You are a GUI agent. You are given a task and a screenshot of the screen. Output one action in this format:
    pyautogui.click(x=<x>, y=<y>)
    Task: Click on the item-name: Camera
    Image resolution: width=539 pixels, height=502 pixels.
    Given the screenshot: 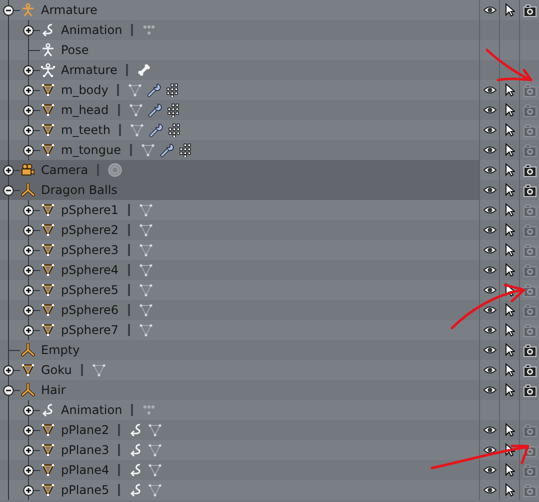 What is the action you would take?
    pyautogui.click(x=64, y=170)
    